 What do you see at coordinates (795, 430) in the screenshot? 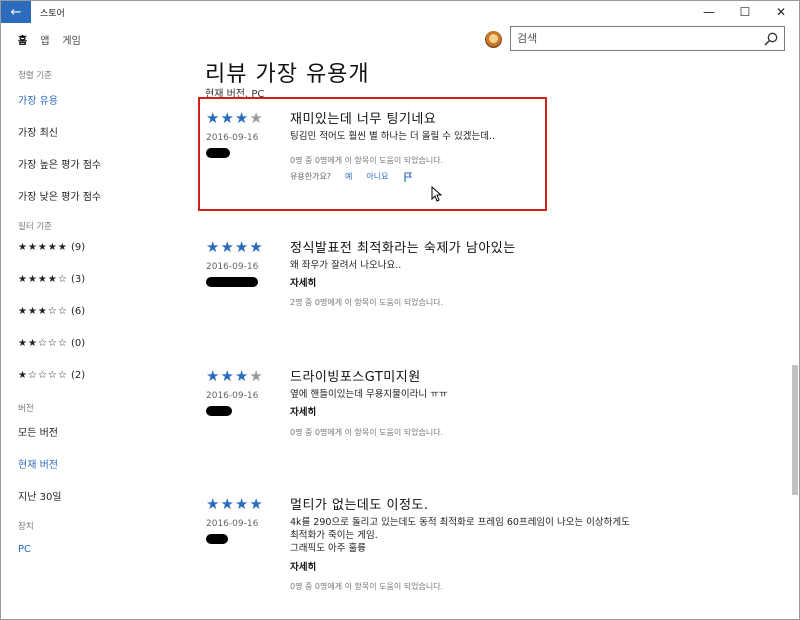
I see `vertical-scrollbar` at bounding box center [795, 430].